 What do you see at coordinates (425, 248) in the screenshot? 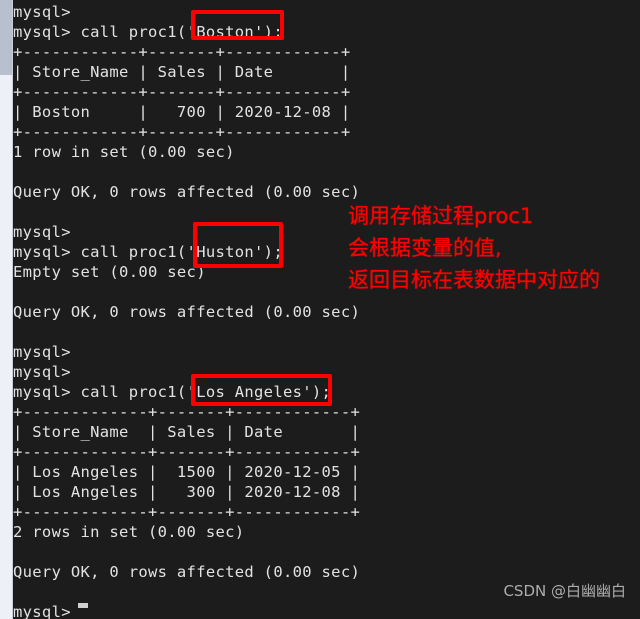
I see `annotation-line-2: 会根据变量的值,` at bounding box center [425, 248].